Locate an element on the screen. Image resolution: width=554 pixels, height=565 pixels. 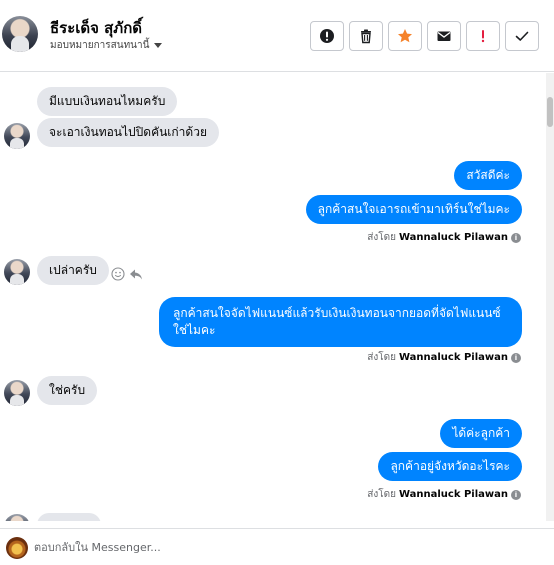
thread-scrollbar is located at coordinates (550, 297).